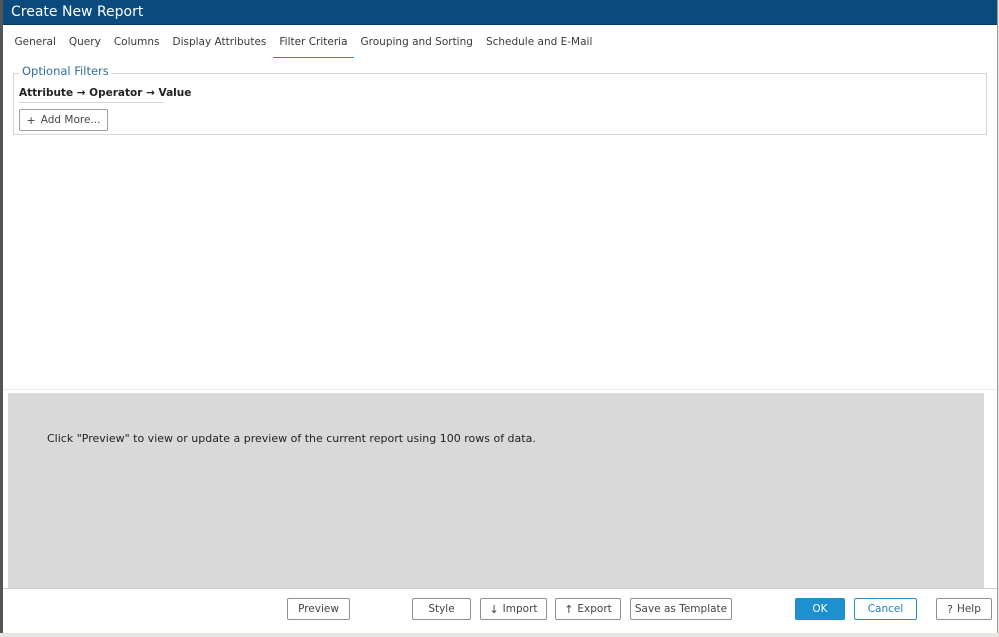 Image resolution: width=999 pixels, height=637 pixels. I want to click on ok-button: OK, so click(820, 609).